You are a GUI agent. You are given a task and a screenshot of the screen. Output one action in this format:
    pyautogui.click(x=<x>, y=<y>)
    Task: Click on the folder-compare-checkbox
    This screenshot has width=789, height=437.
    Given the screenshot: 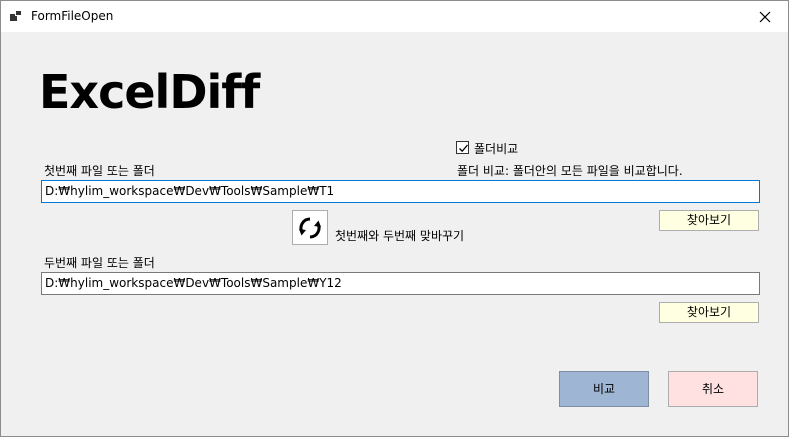 What is the action you would take?
    pyautogui.click(x=462, y=147)
    